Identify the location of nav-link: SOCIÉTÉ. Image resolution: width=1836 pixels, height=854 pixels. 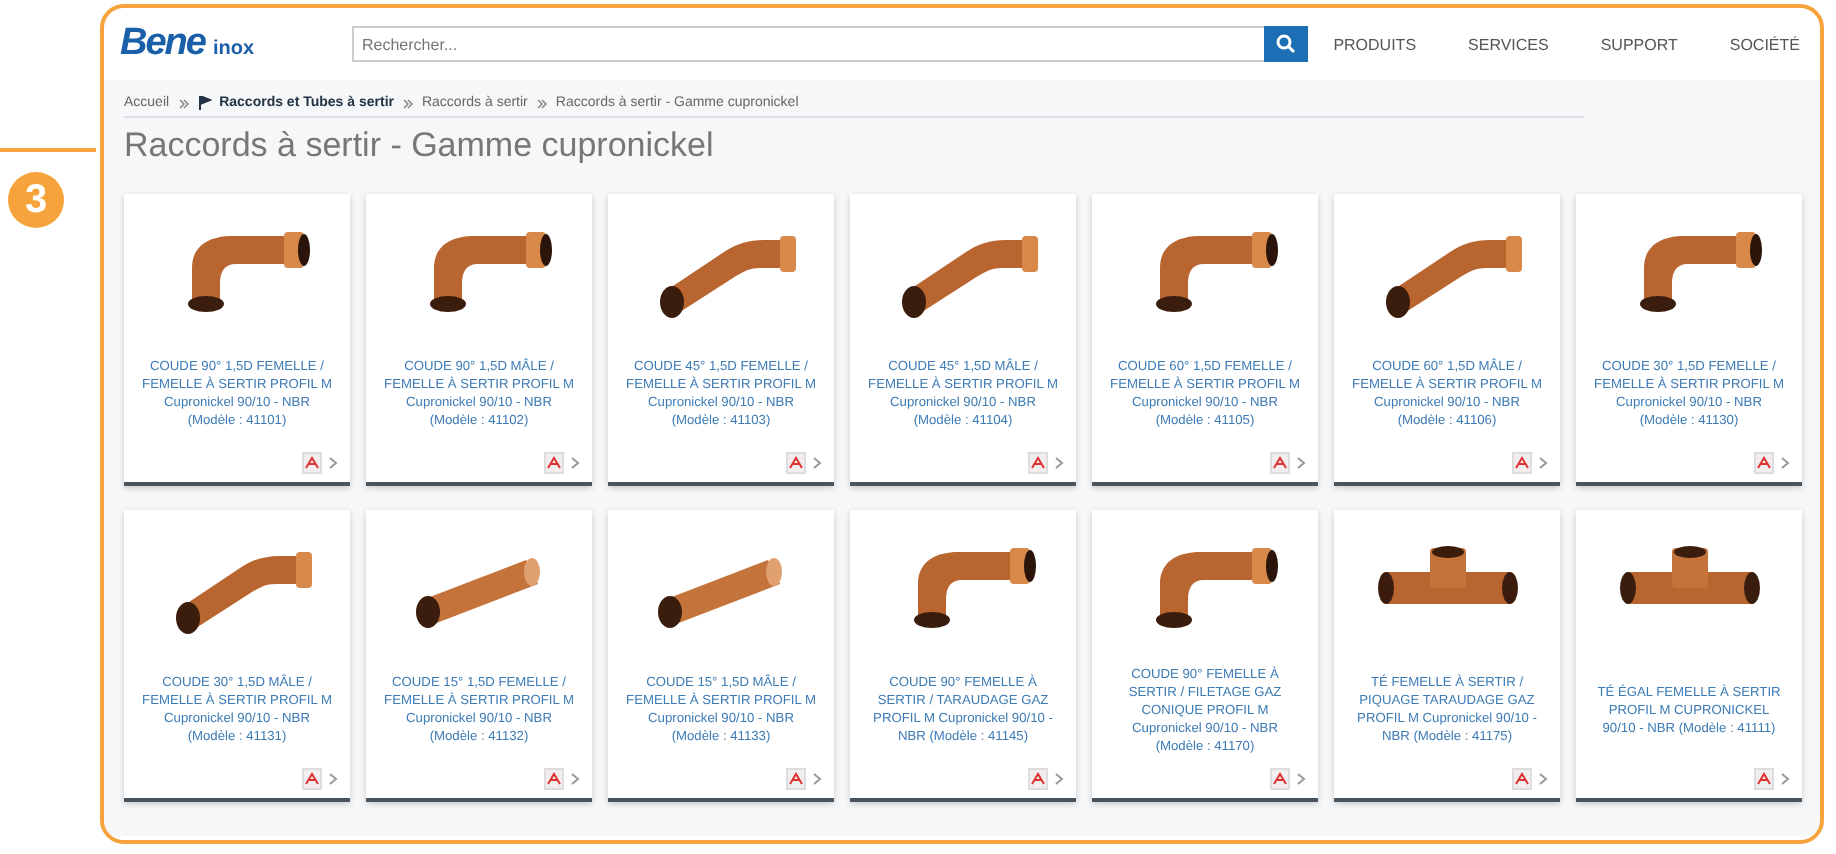
(1764, 44).